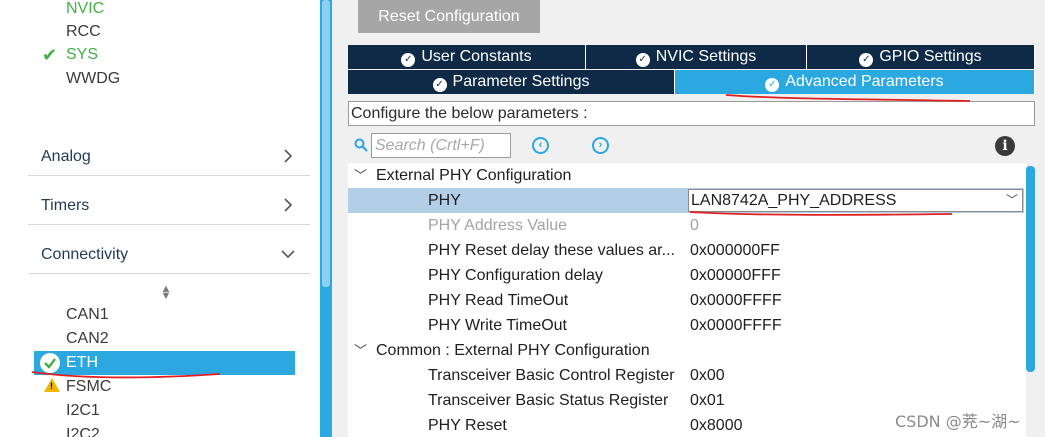 This screenshot has height=437, width=1045. Describe the element at coordinates (551, 375) in the screenshot. I see `param-name: Transceiver Basic Control Register` at that location.